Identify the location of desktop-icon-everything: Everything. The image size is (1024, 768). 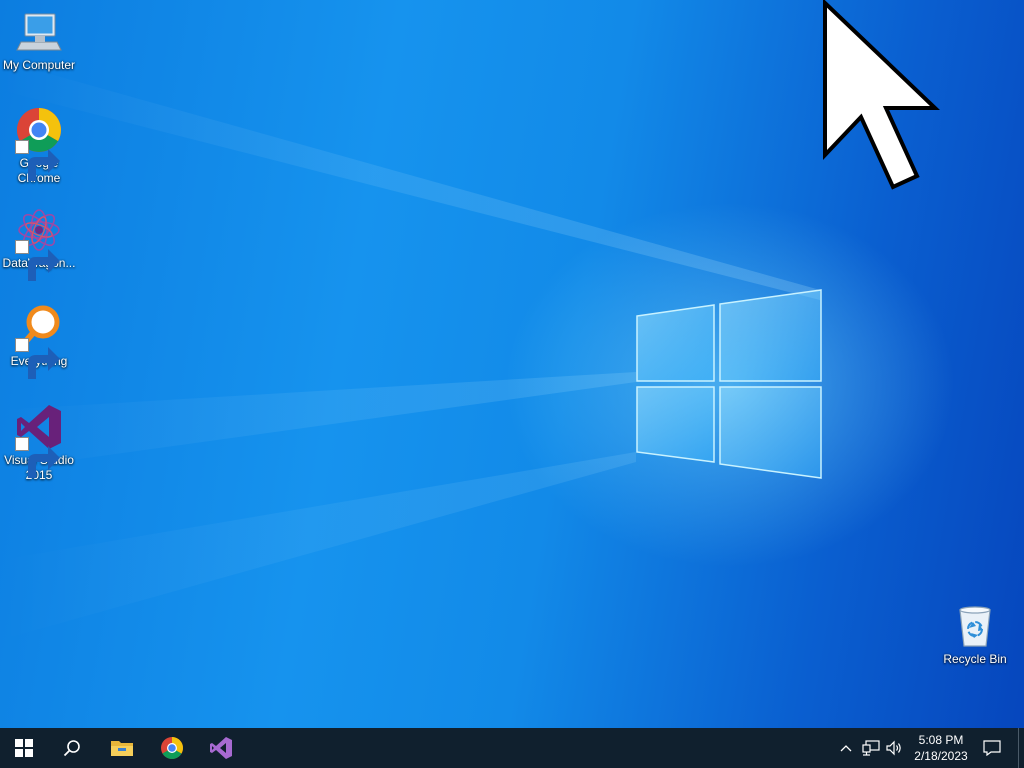
(39, 341).